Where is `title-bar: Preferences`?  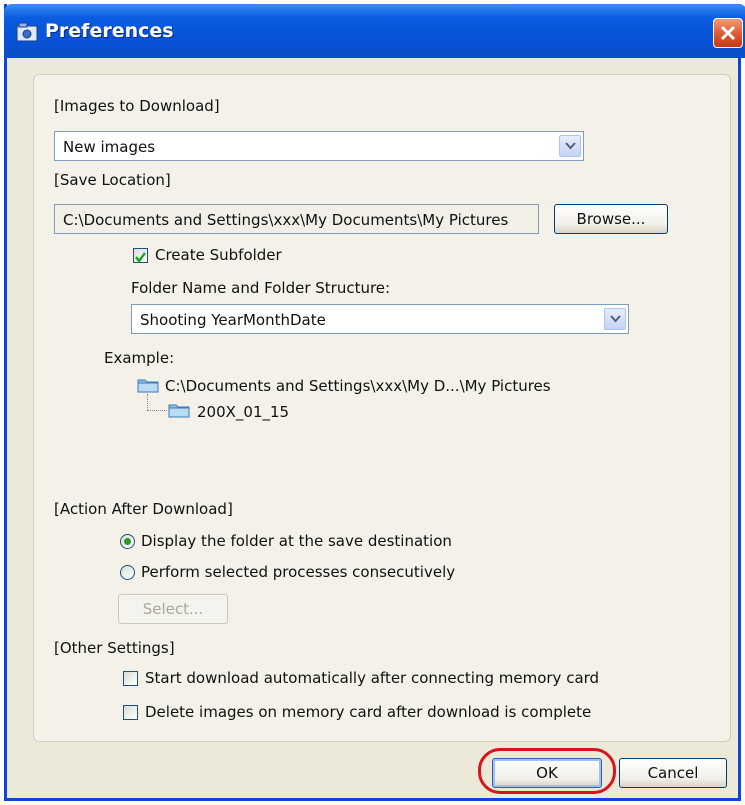
title-bar: Preferences is located at coordinates (374, 31).